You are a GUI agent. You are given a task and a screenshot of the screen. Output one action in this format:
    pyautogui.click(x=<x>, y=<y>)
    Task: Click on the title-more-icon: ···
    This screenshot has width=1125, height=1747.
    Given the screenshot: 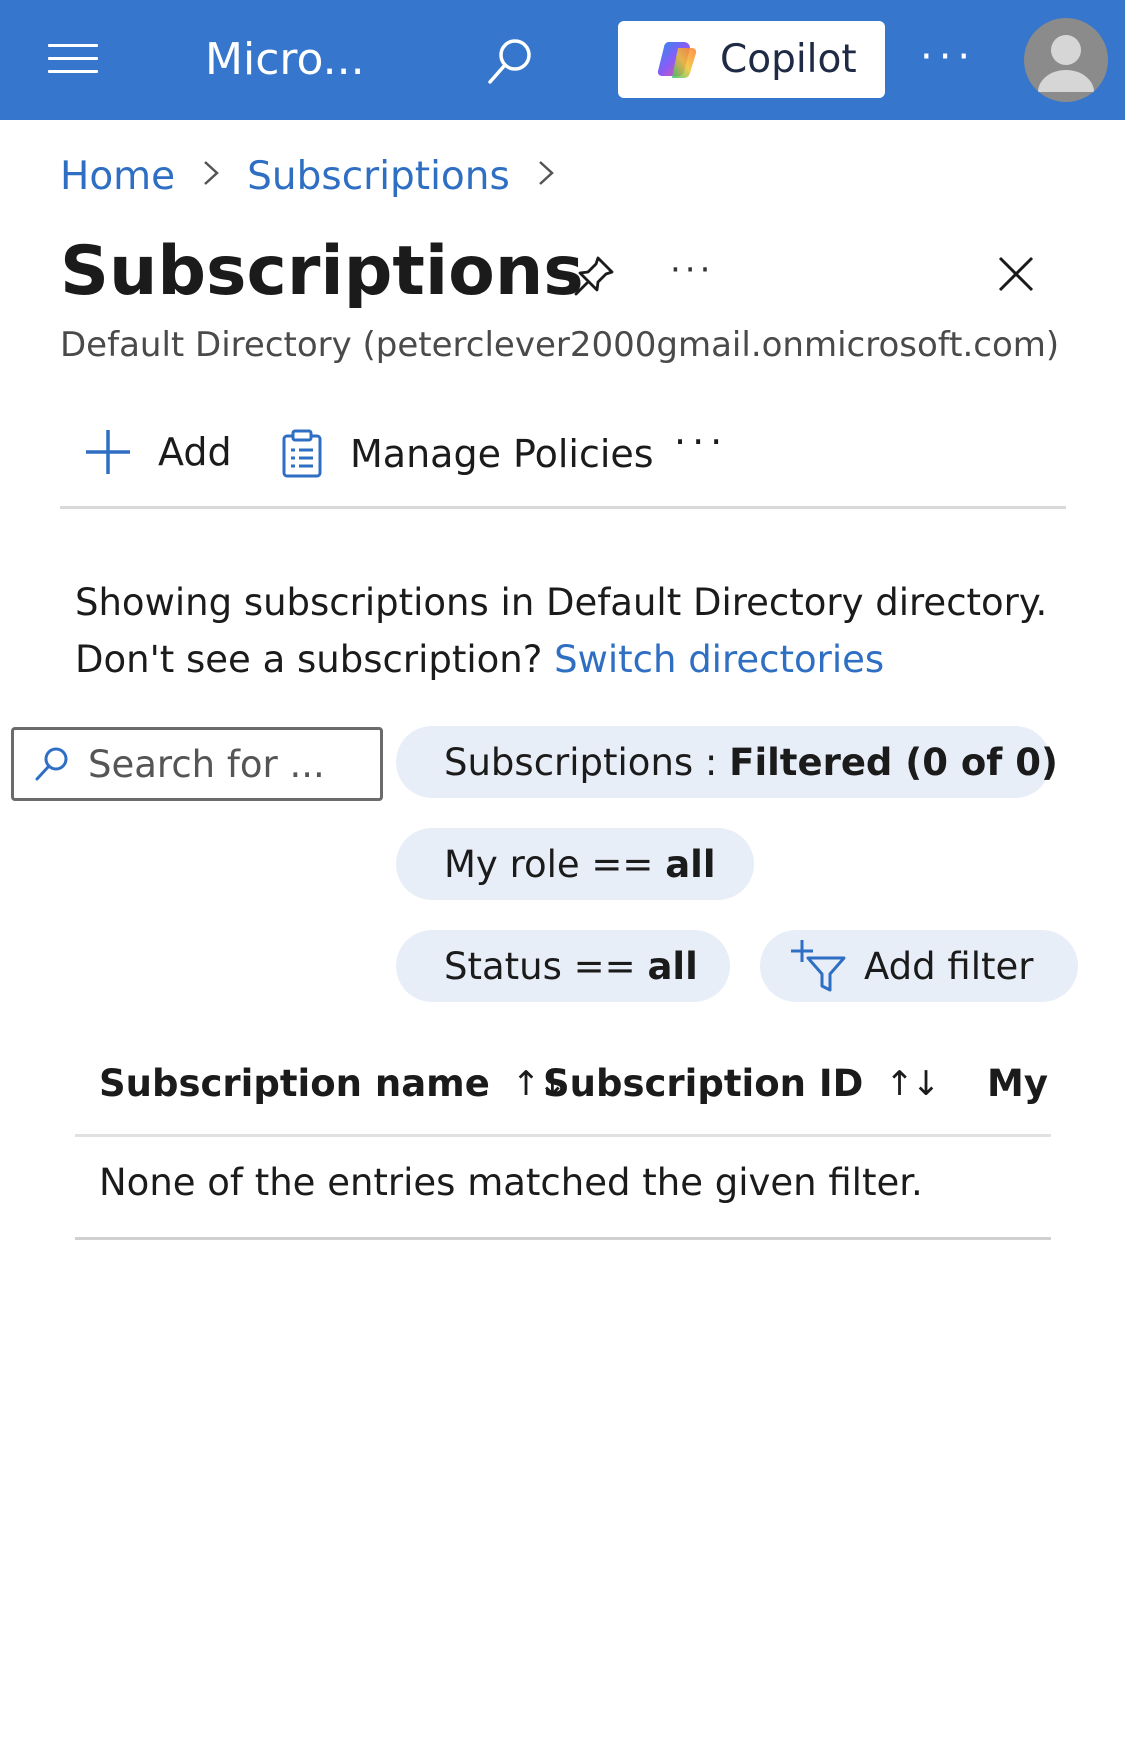 What is the action you would take?
    pyautogui.click(x=692, y=270)
    